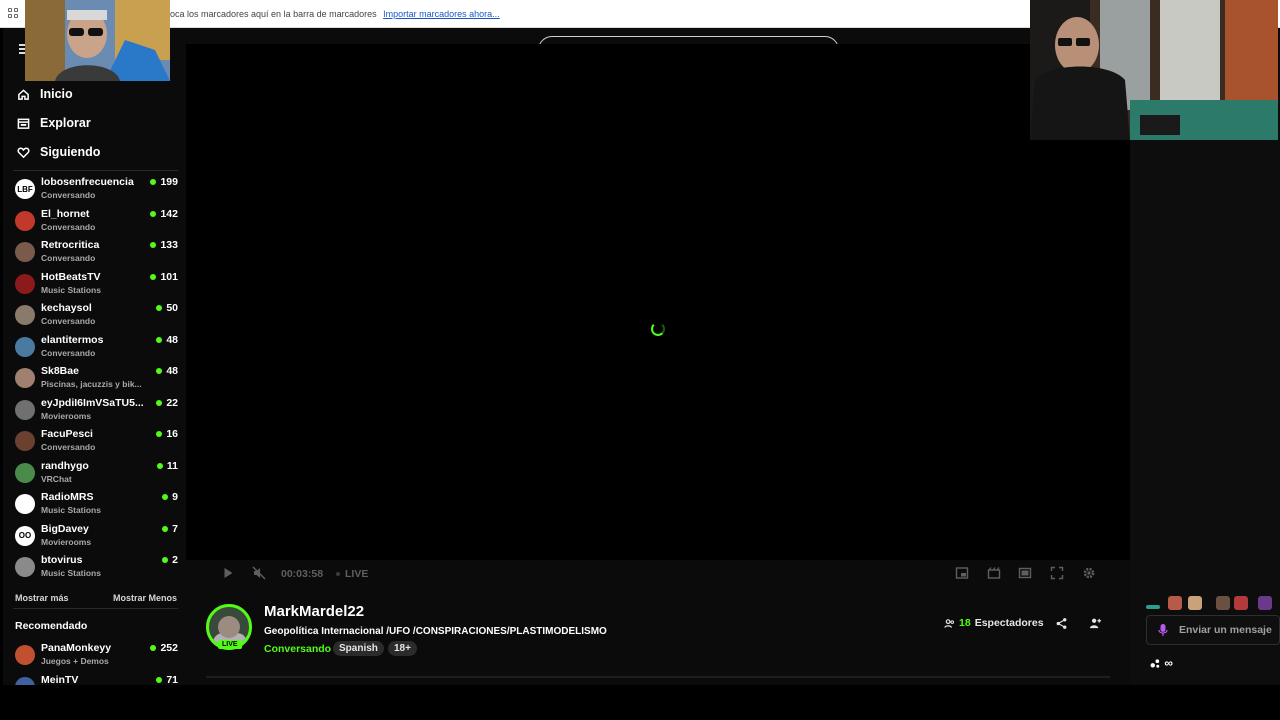 The image size is (1280, 720). I want to click on channel-viewer-count: 2, so click(170, 560).